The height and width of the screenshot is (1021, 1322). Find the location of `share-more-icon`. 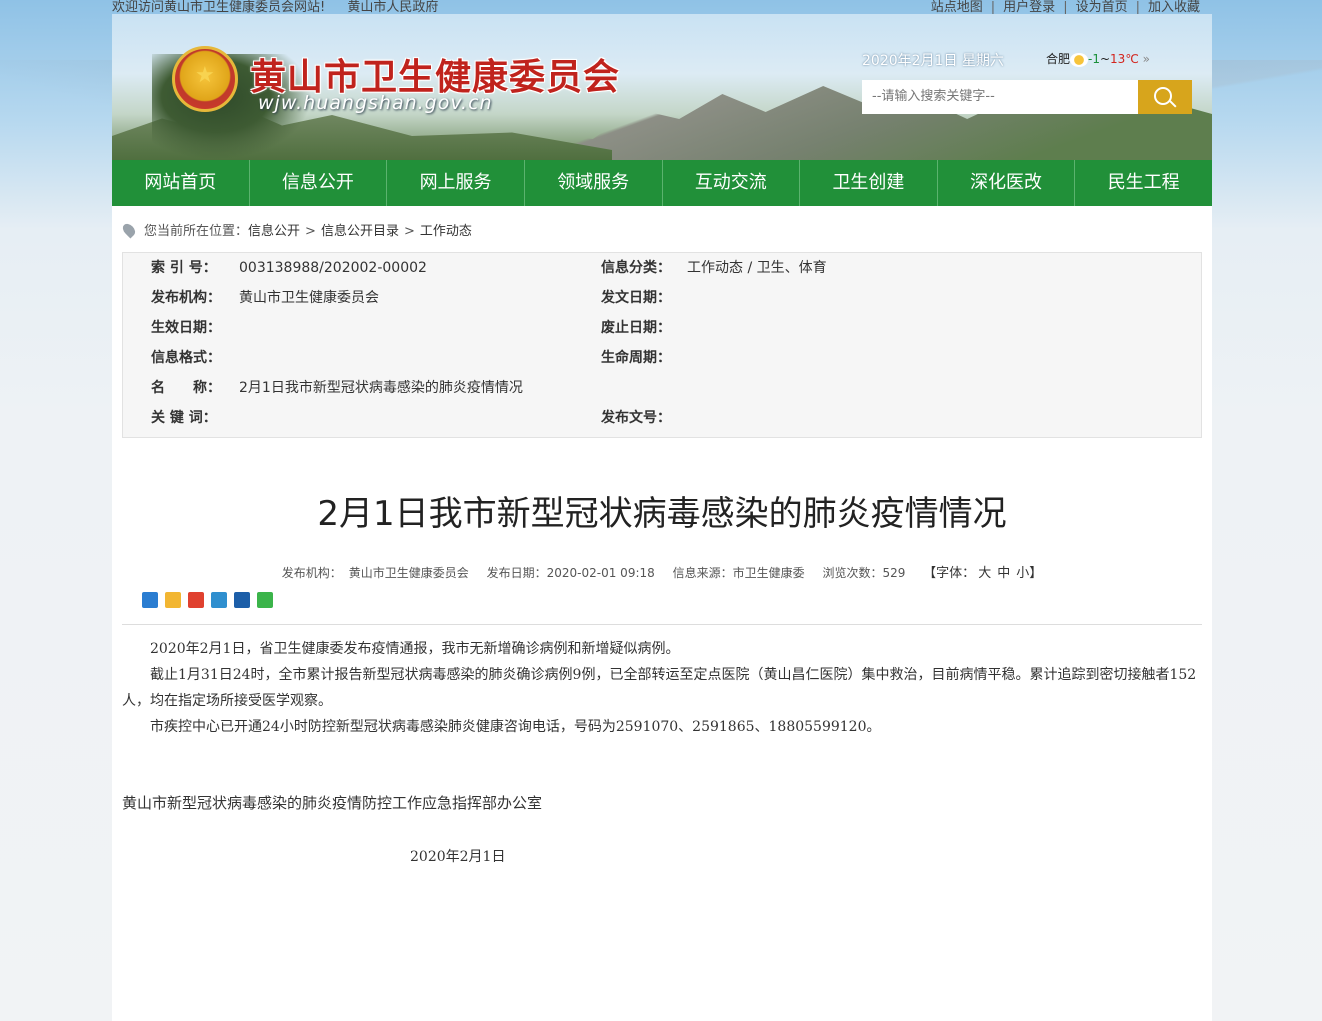

share-more-icon is located at coordinates (150, 600).